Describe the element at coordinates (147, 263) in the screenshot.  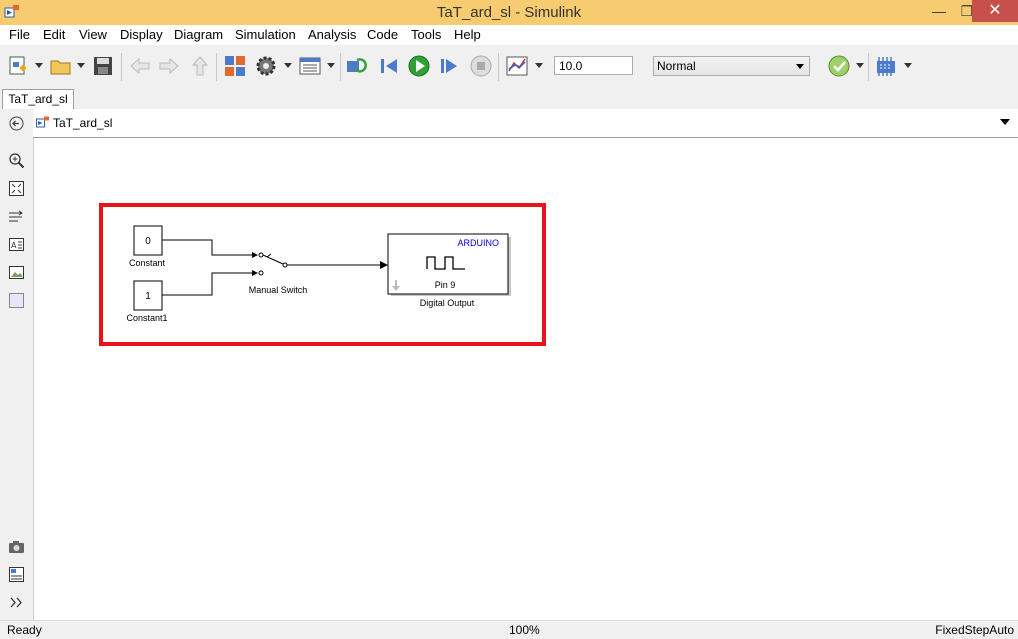
I see `constant-label: Constant` at that location.